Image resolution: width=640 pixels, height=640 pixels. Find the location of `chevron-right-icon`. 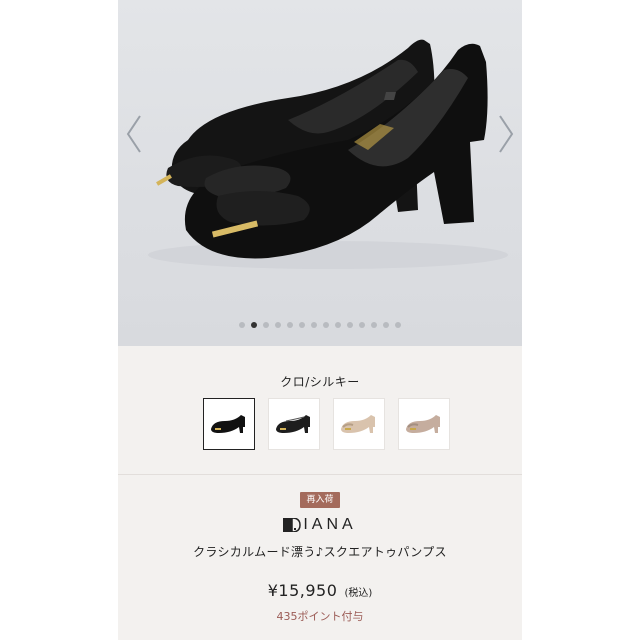

chevron-right-icon is located at coordinates (506, 134).